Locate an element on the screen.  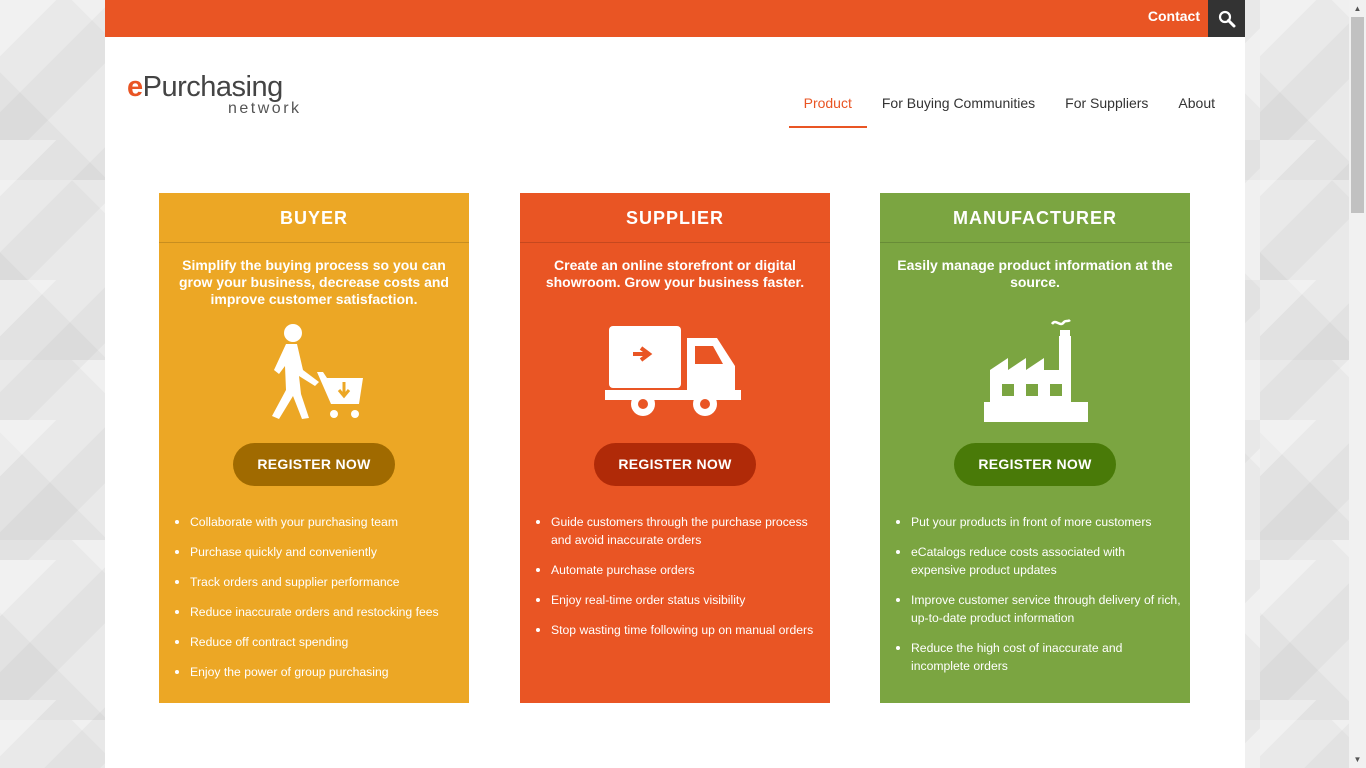
logo: ePurchasing network is located at coordinates (213, 94).